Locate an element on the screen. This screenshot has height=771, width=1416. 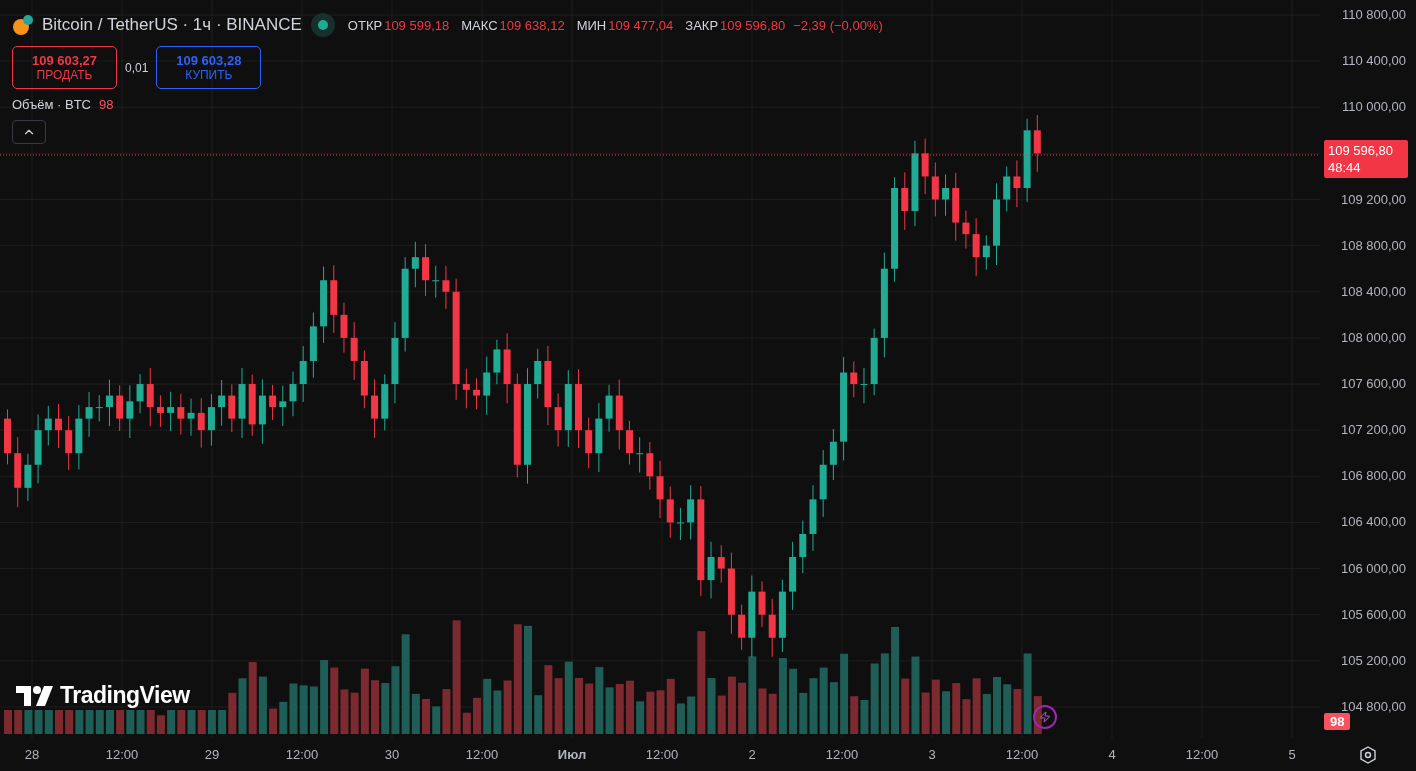
ohlc-value: 109 638,12 is located at coordinates (532, 25).